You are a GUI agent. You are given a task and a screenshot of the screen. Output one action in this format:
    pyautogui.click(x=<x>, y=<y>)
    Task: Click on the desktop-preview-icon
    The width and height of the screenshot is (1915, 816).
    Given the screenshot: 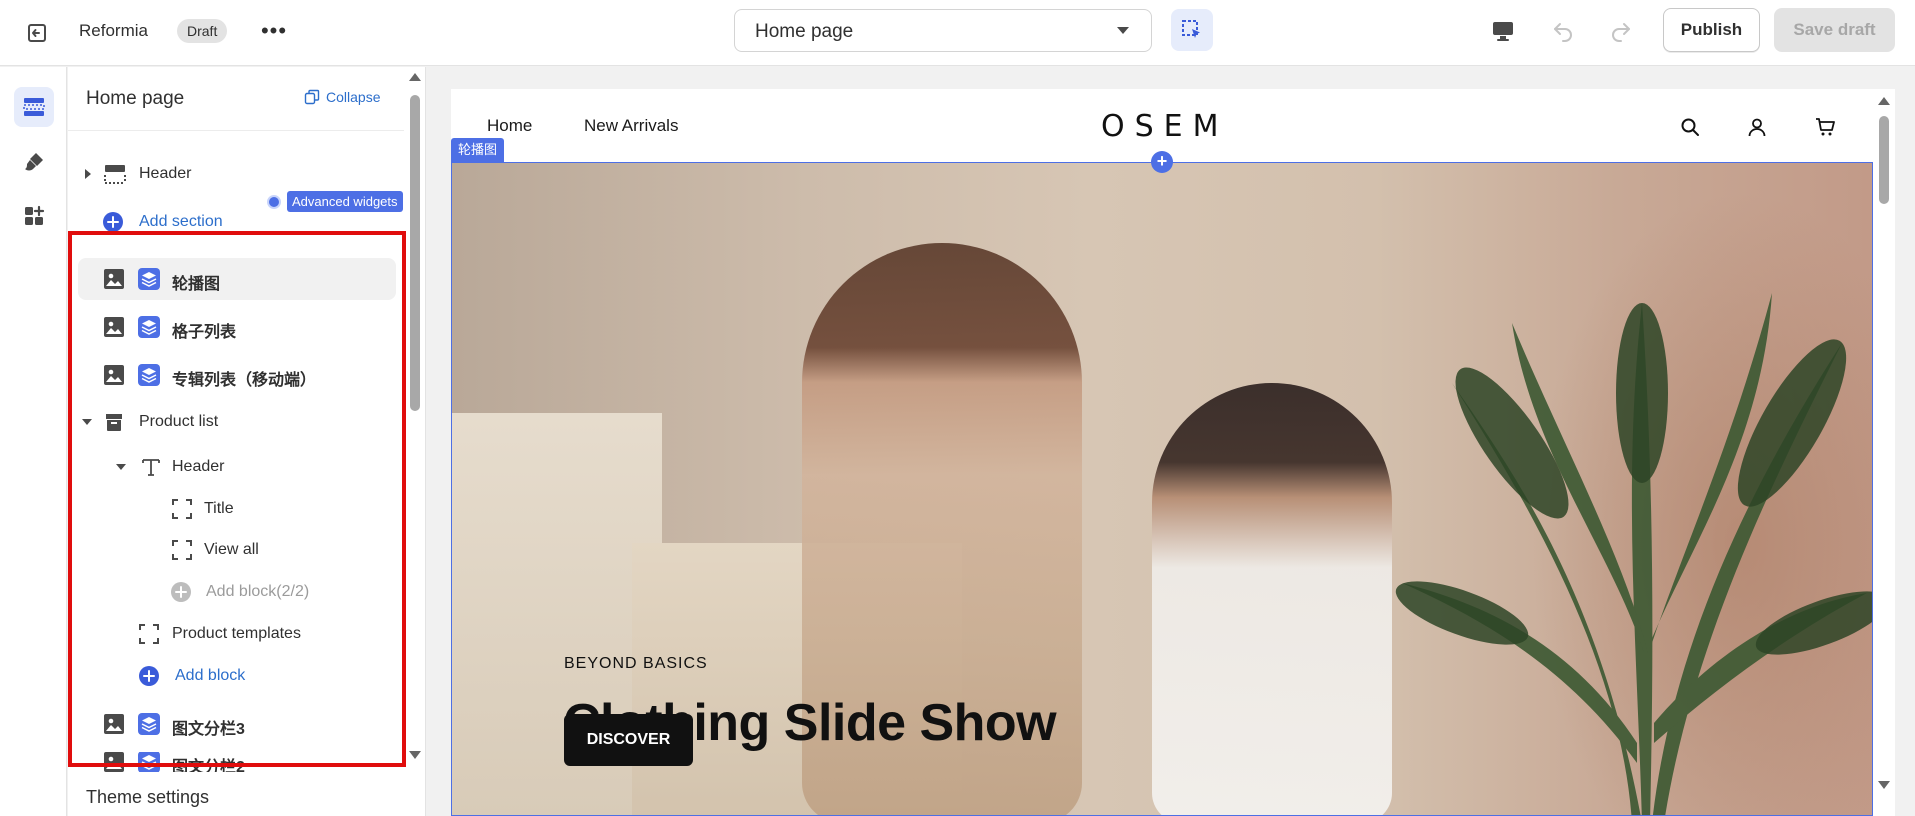 What is the action you would take?
    pyautogui.click(x=1503, y=31)
    